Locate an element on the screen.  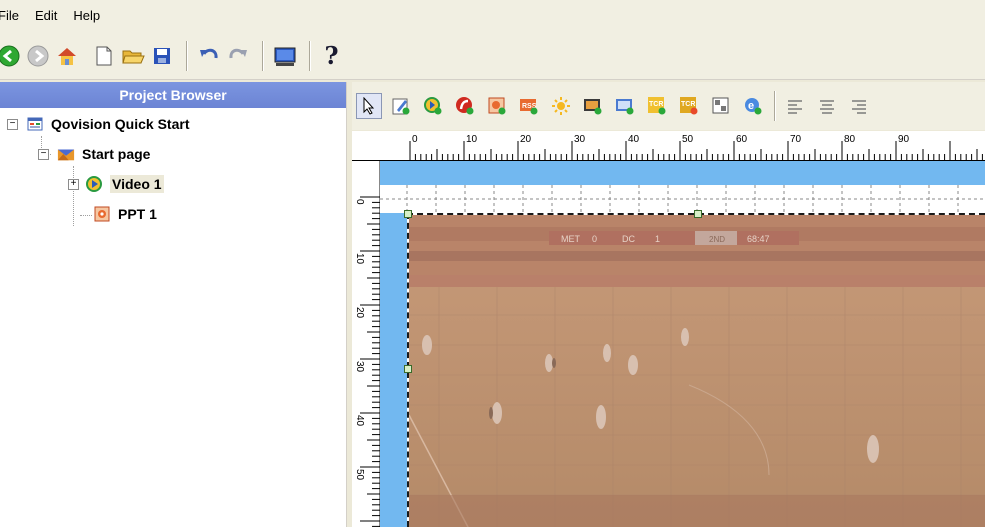
resize-handle-top-center is located at coordinates (698, 214).